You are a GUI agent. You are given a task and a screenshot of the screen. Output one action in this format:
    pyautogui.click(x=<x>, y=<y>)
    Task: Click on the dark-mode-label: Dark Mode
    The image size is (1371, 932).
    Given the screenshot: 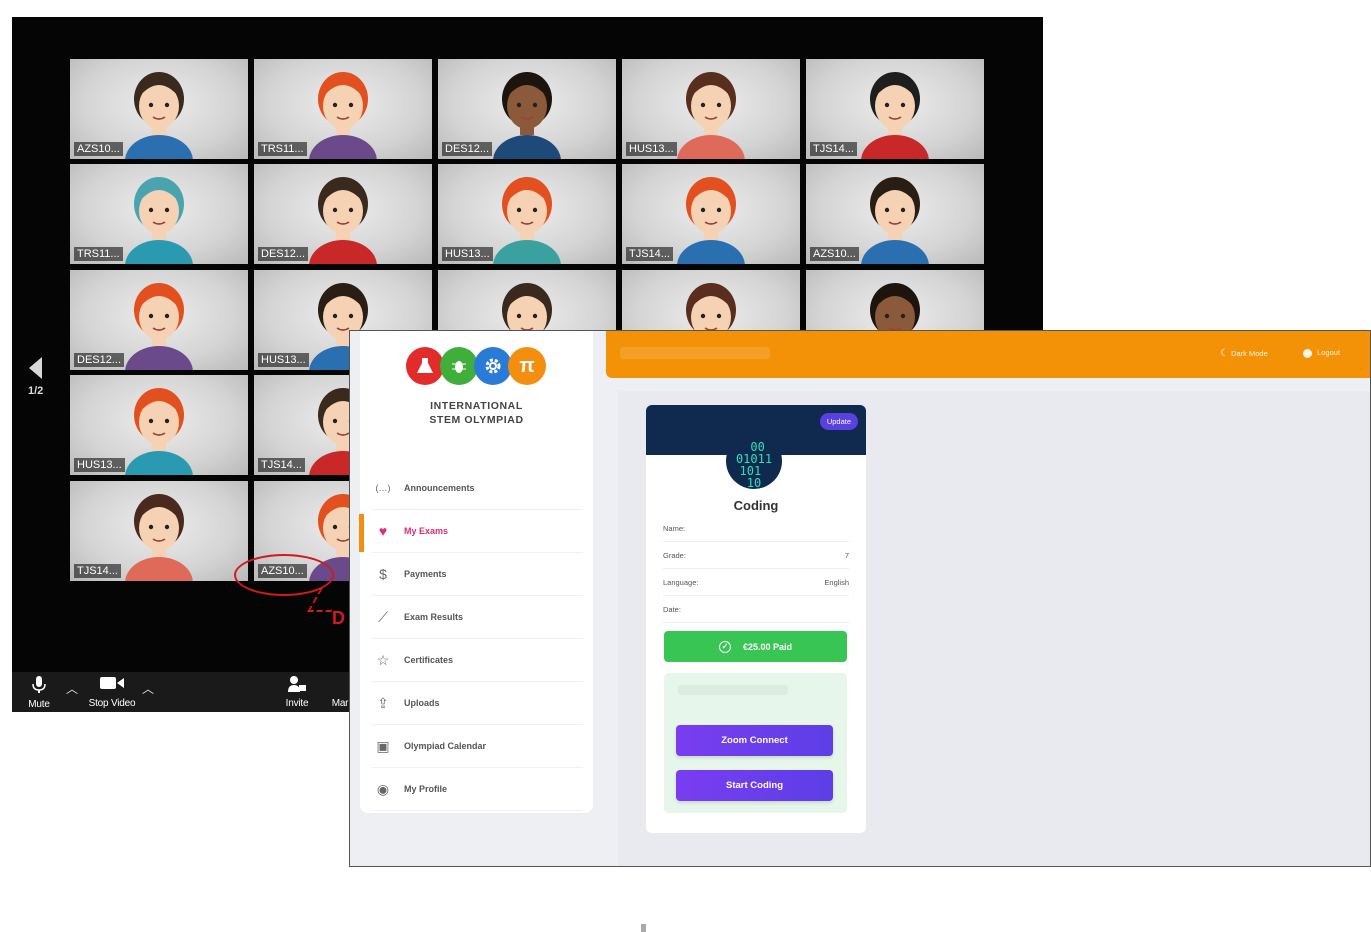 What is the action you would take?
    pyautogui.click(x=1249, y=353)
    